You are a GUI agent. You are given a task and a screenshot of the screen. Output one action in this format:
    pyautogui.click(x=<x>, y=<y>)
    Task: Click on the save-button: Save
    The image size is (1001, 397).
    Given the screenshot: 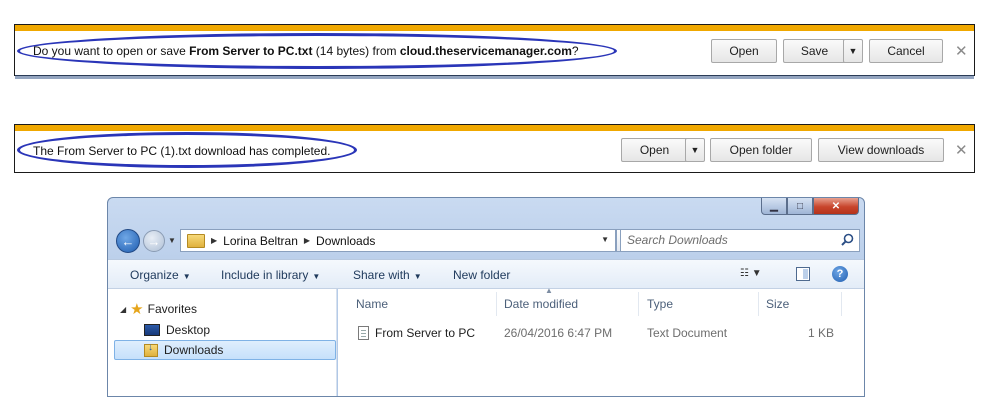 What is the action you would take?
    pyautogui.click(x=814, y=51)
    